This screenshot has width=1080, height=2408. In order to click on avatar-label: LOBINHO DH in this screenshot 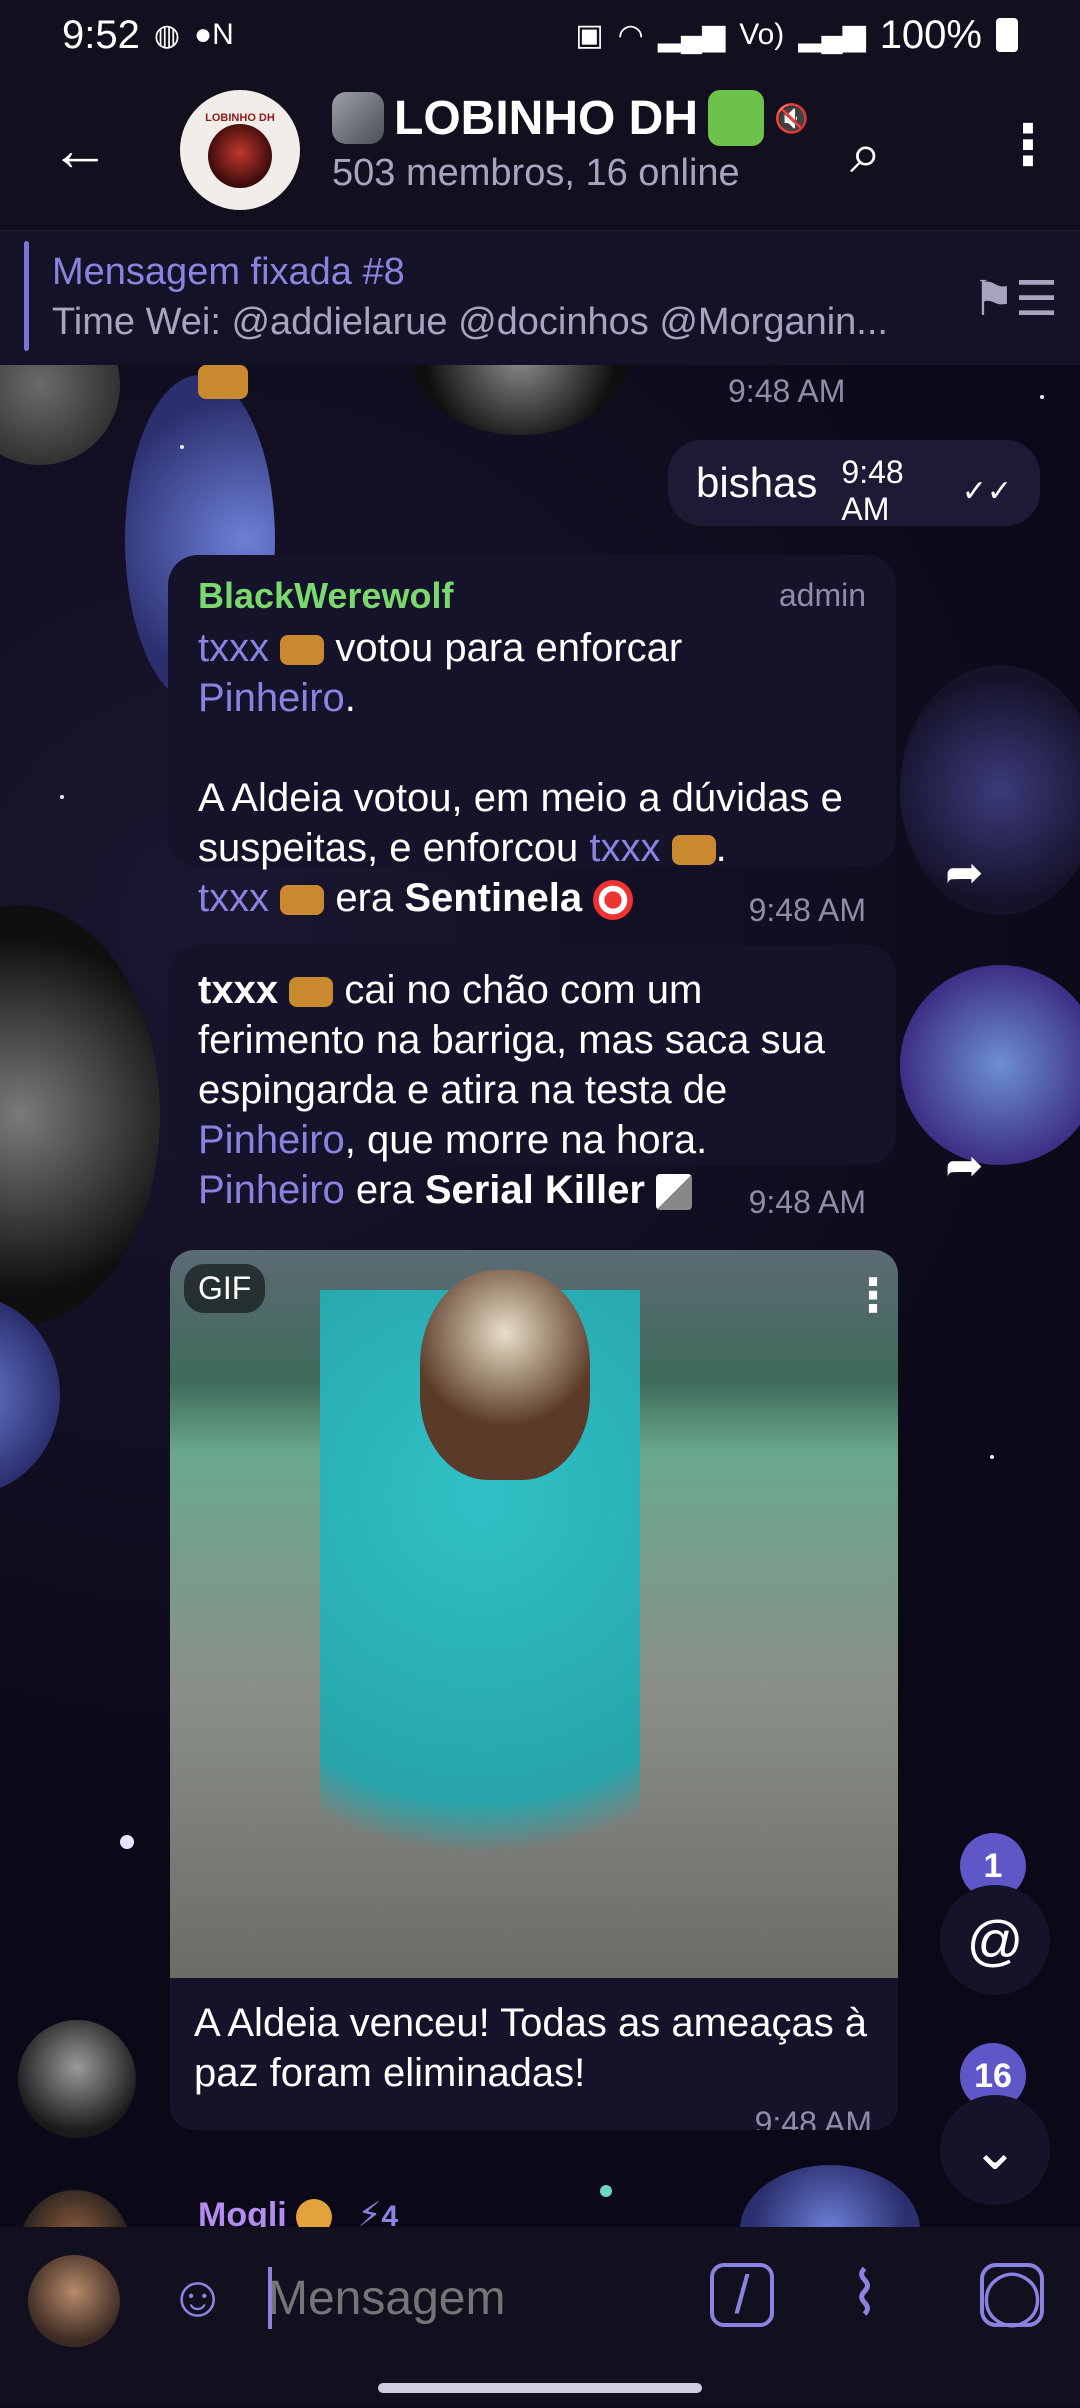, I will do `click(240, 118)`.